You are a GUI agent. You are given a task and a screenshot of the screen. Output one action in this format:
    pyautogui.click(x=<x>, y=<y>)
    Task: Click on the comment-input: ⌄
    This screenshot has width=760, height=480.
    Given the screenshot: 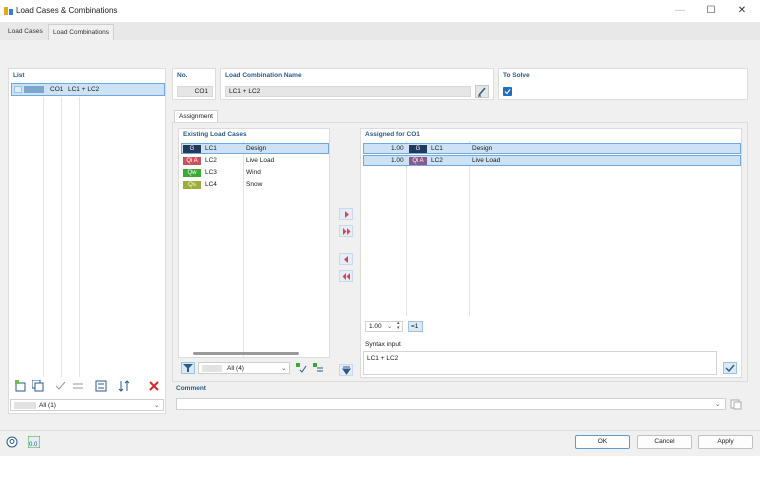 What is the action you would take?
    pyautogui.click(x=451, y=404)
    